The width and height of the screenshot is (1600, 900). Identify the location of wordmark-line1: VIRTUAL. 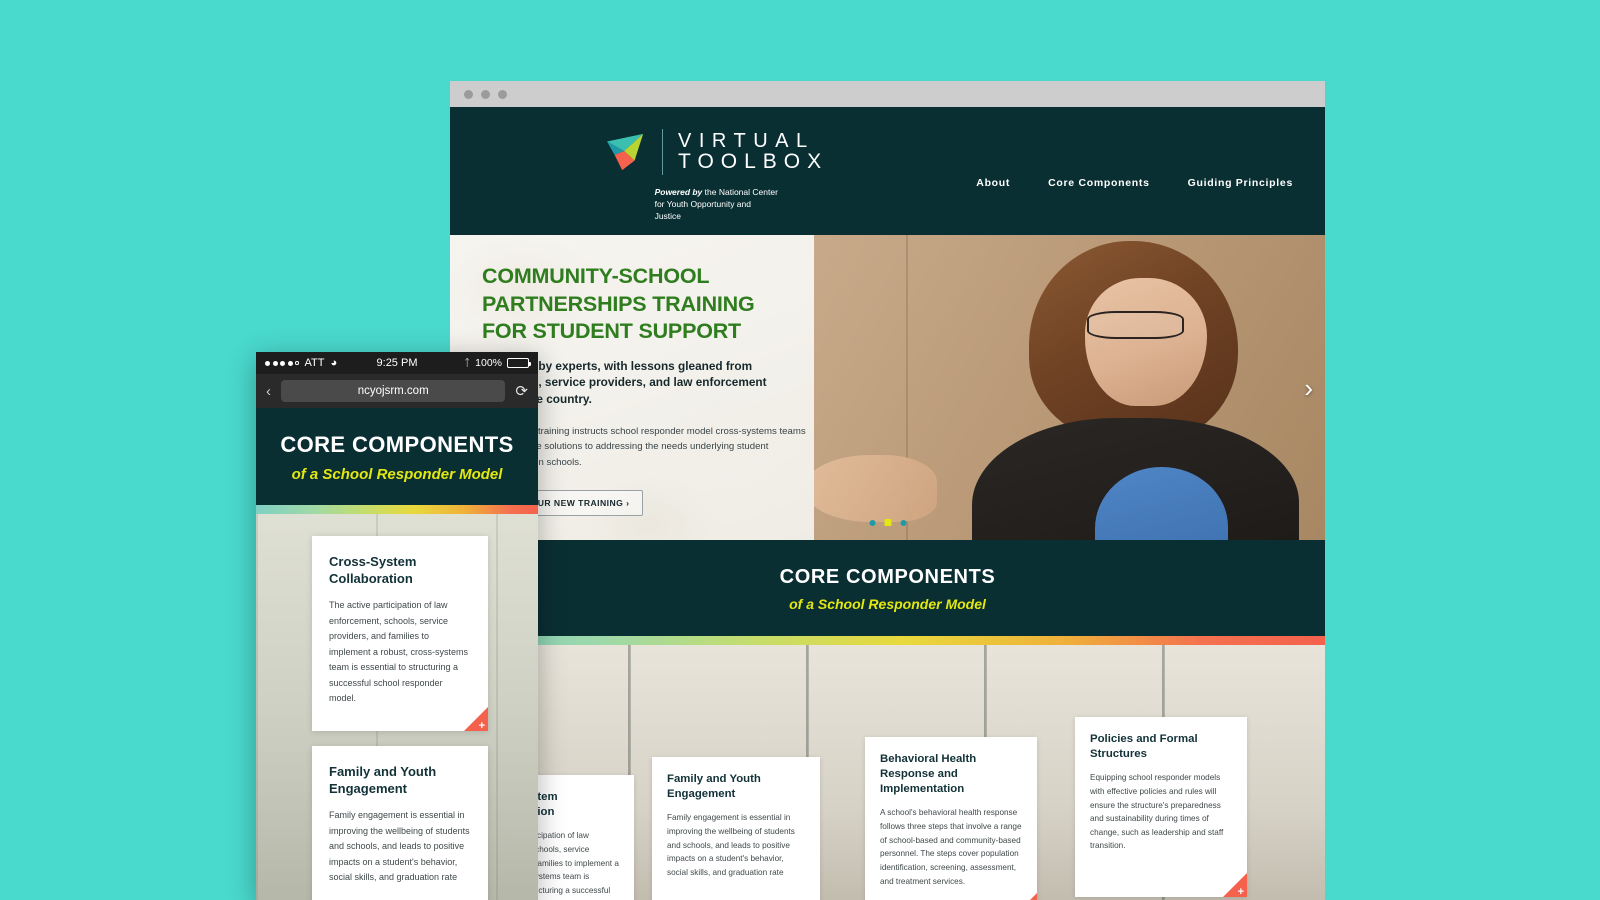
(746, 141).